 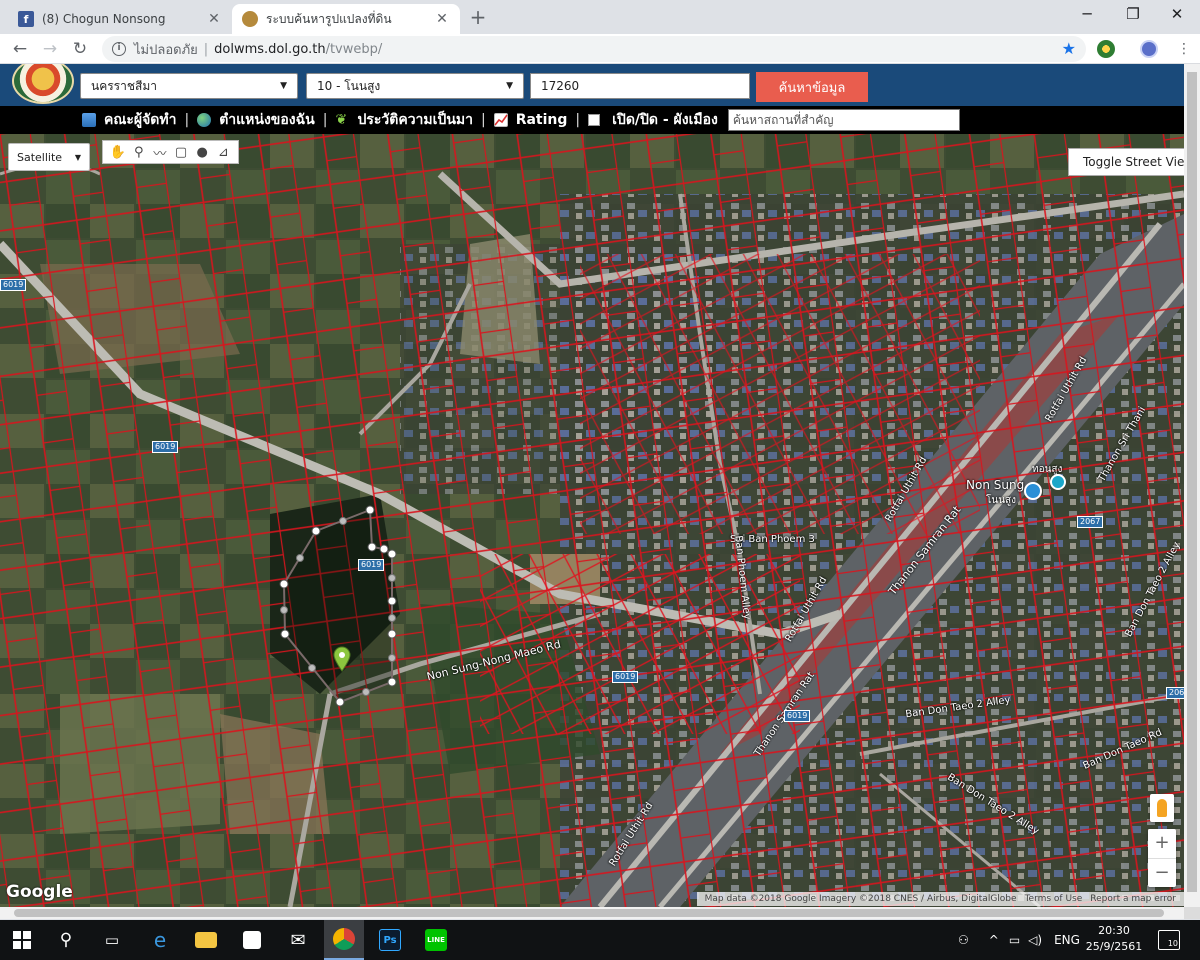 I want to click on map-pin-icon: ⚲, so click(x=139, y=152).